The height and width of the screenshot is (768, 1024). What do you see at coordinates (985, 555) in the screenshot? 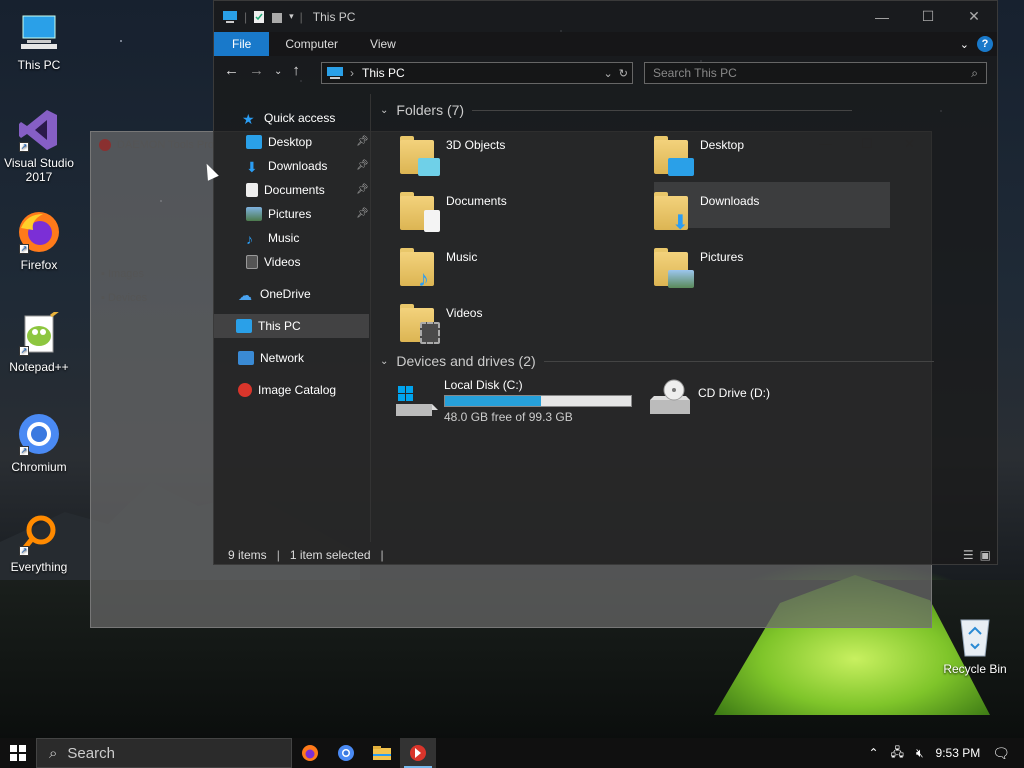
I see `large-icons-view-icon: ▣` at bounding box center [985, 555].